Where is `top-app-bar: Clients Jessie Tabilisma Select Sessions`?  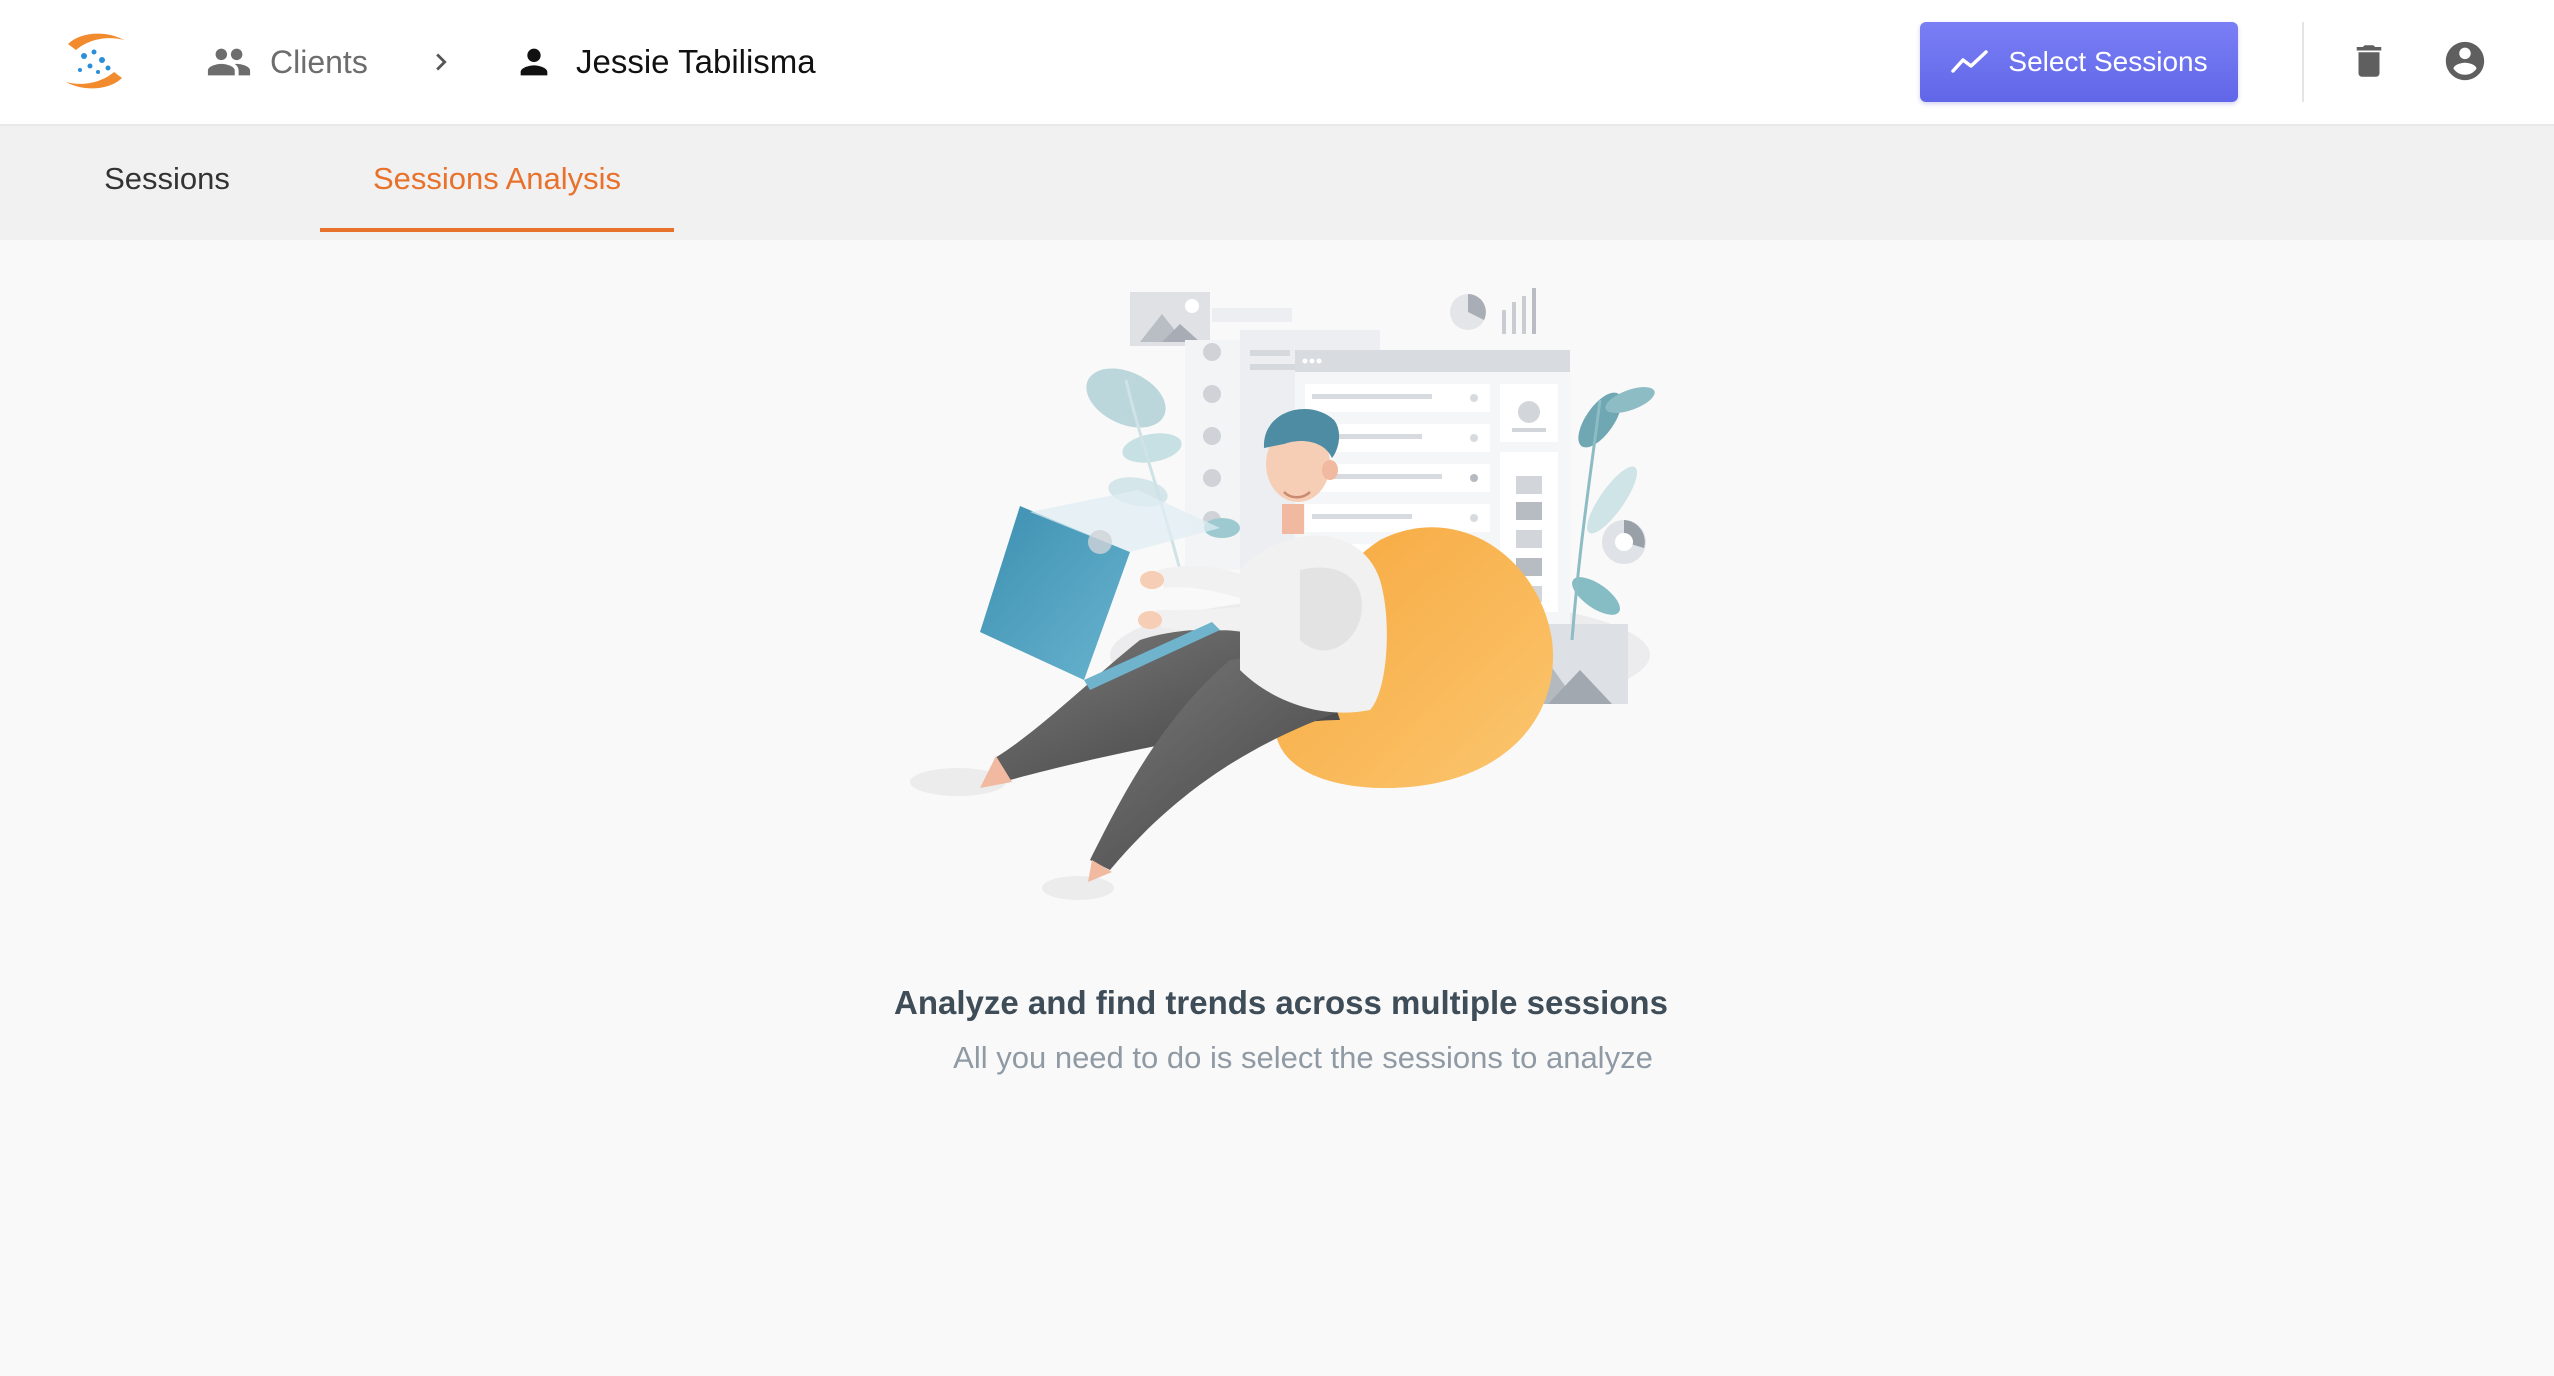
top-app-bar: Clients Jessie Tabilisma Select Sessions is located at coordinates (1277, 63).